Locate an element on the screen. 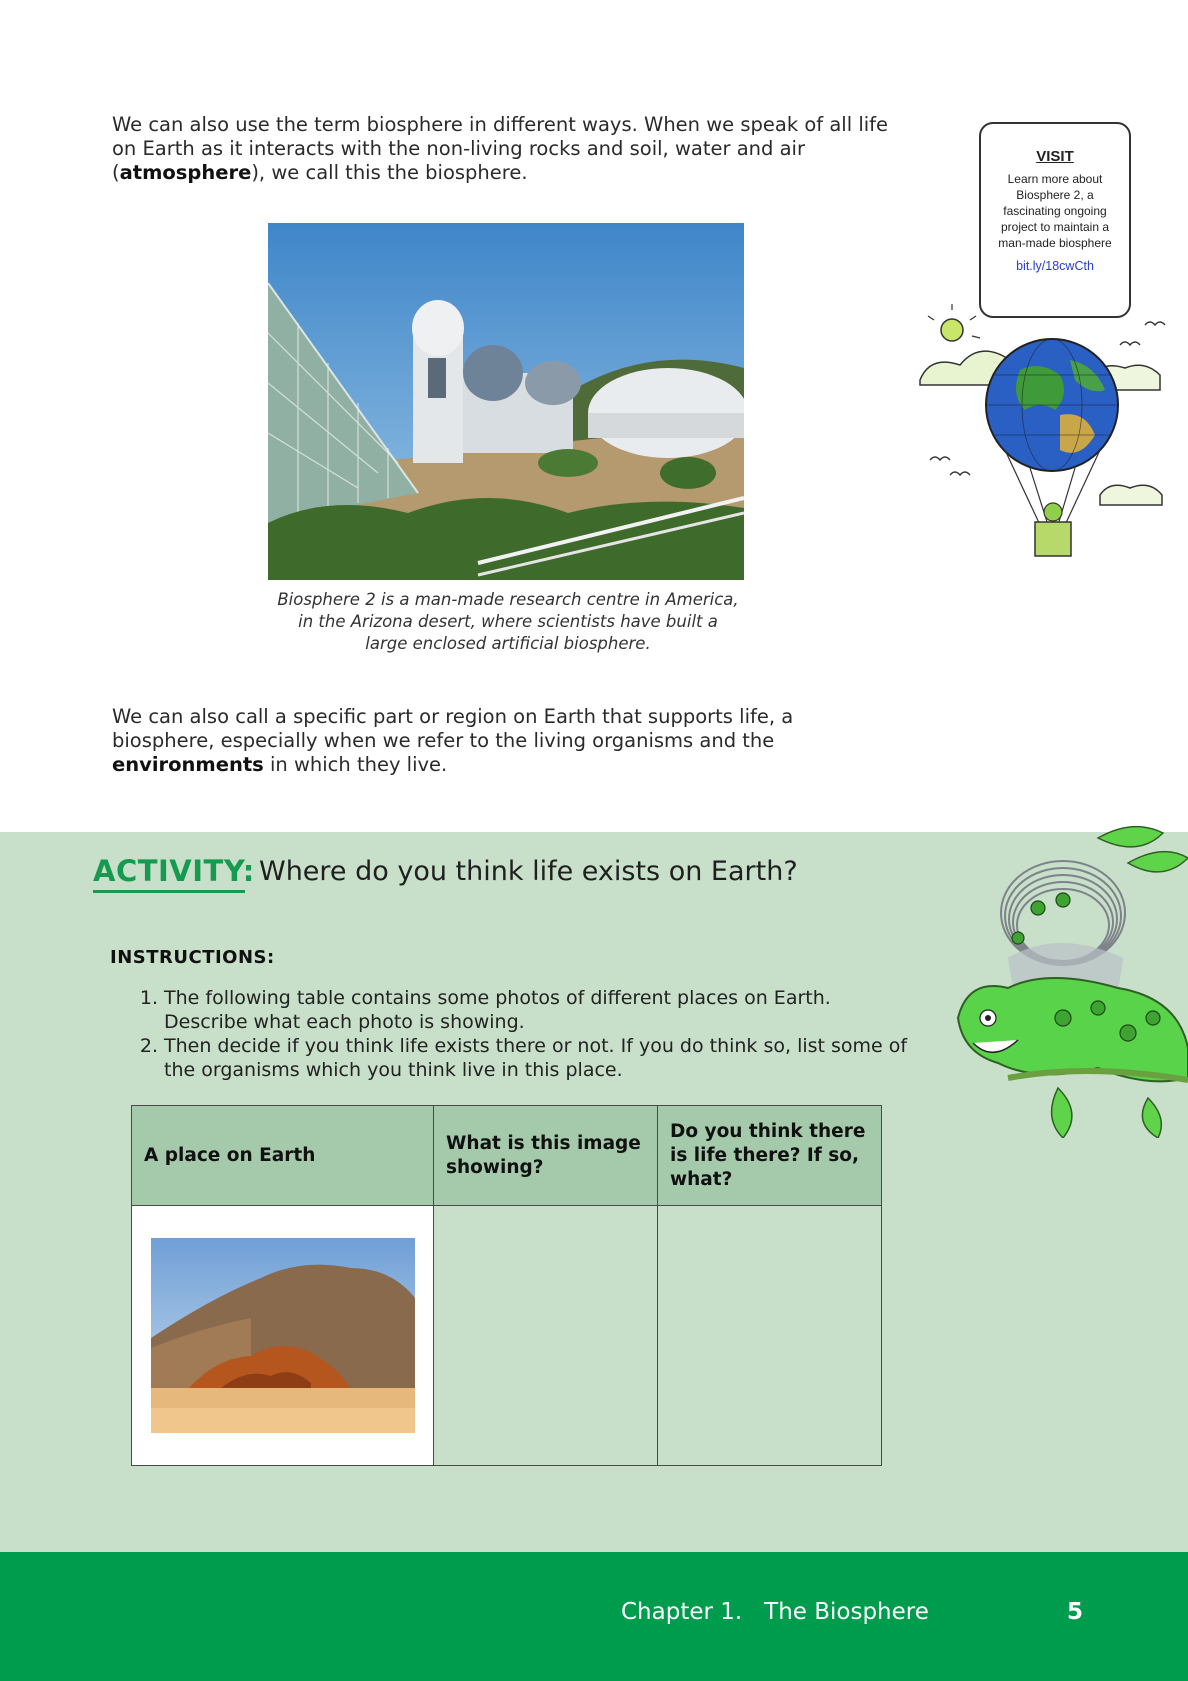 This screenshot has width=1188, height=1681. table-row is located at coordinates (506, 1335).